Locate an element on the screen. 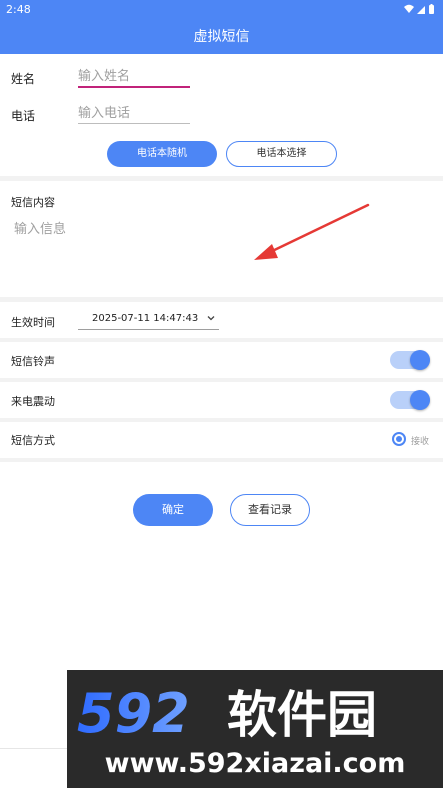  effective-time-select: 2025-07-11 14:47:43 is located at coordinates (148, 320).